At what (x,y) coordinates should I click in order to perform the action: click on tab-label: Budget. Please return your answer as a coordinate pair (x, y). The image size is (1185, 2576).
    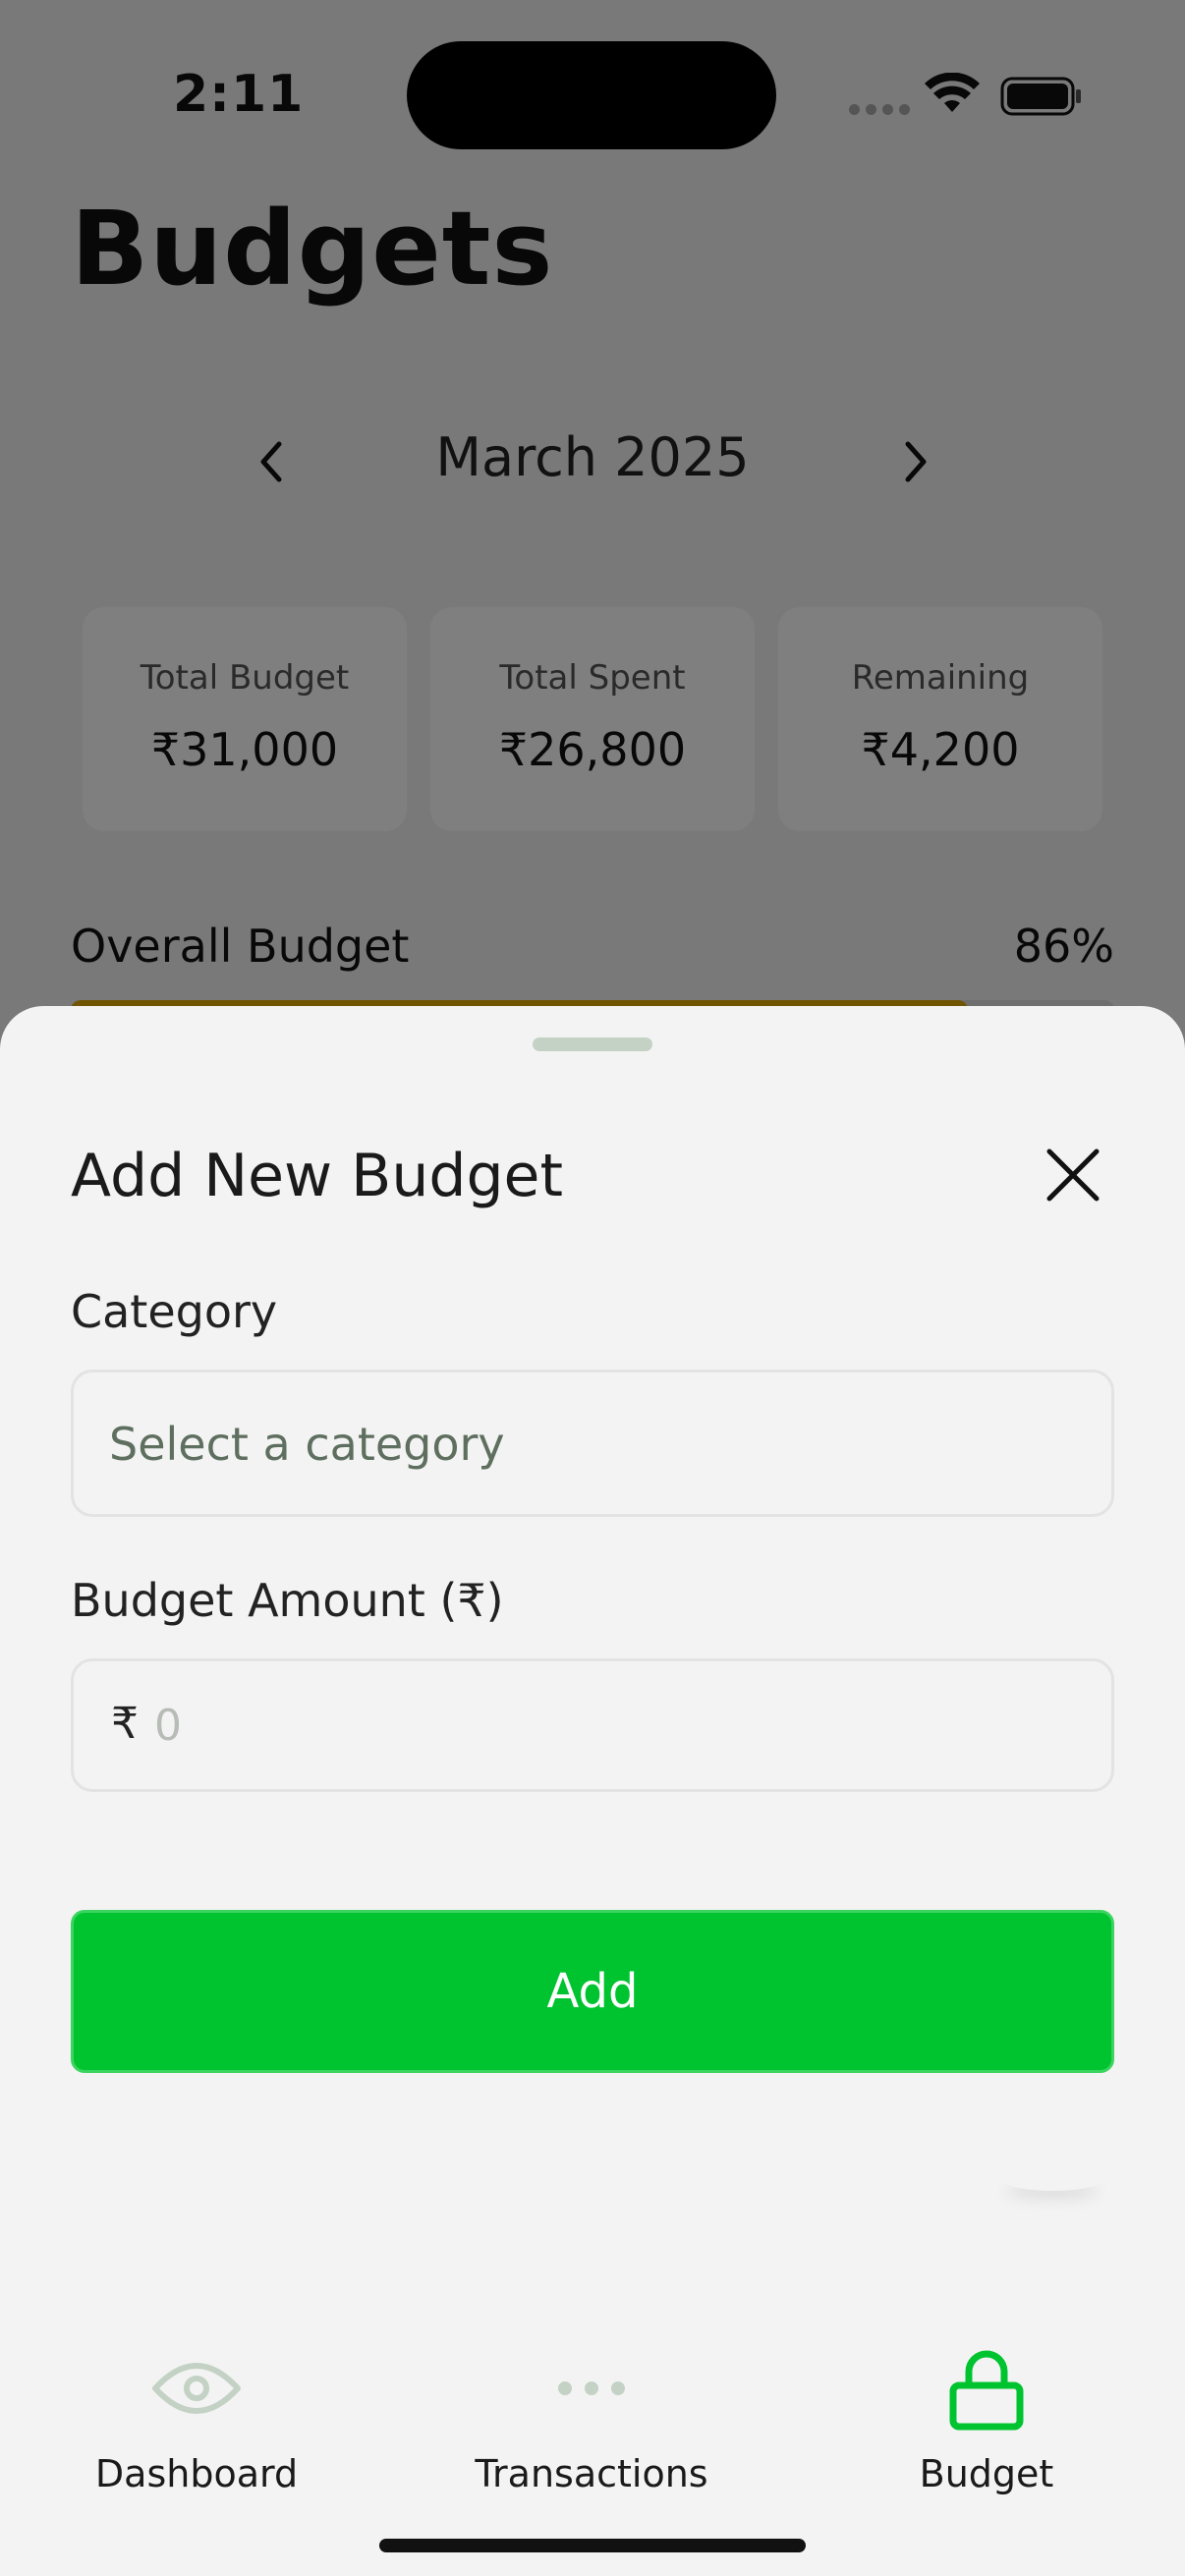
    Looking at the image, I should click on (987, 2473).